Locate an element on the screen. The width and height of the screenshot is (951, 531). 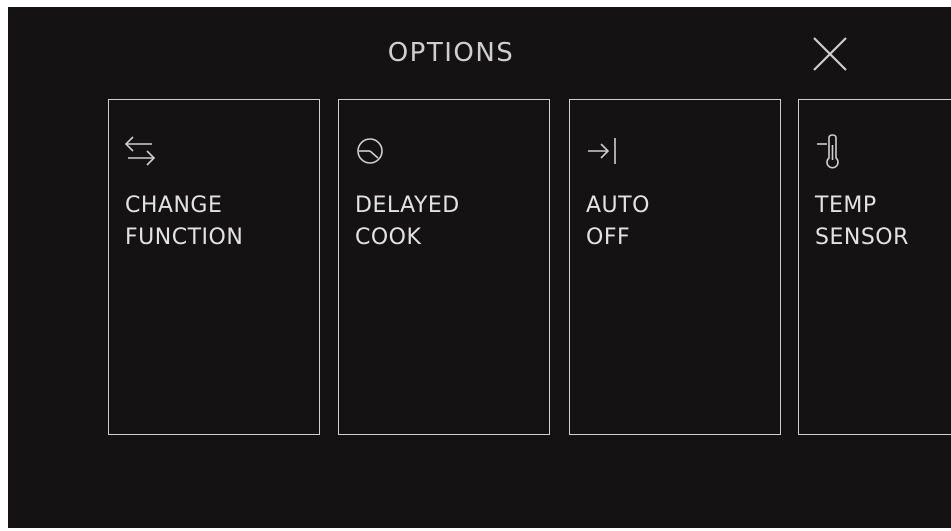
option-card-auto-off: AUTO OFF is located at coordinates (675, 267).